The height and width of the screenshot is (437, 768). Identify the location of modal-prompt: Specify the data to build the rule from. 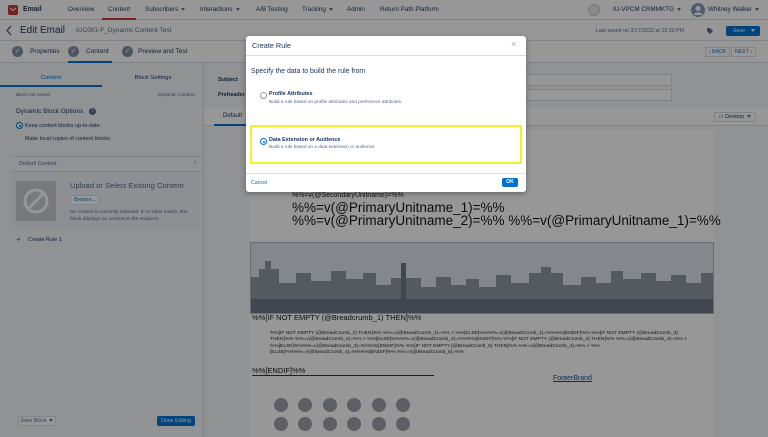
(308, 71).